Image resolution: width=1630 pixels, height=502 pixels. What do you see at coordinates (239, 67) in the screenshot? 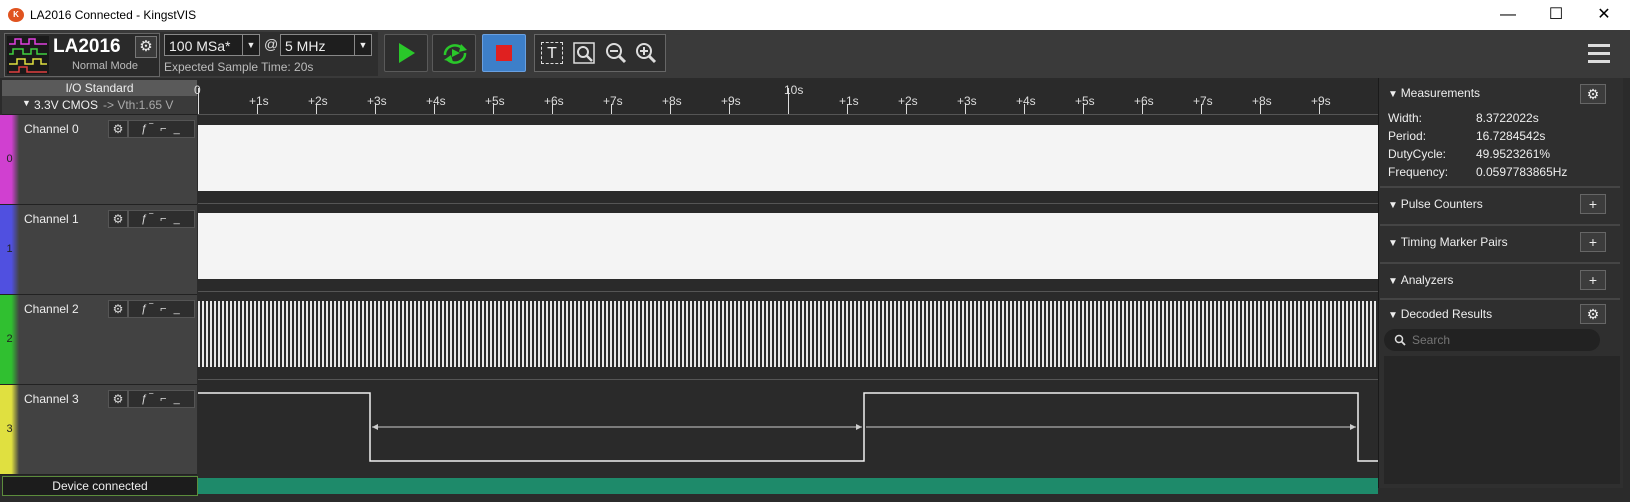
I see `expected-sample-time: Expected Sample Time: 20s` at bounding box center [239, 67].